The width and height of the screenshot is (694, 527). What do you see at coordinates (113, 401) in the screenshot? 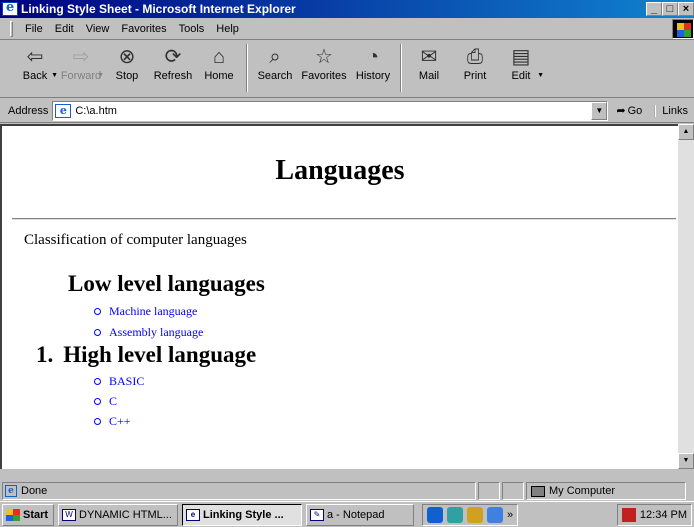
I see `list-item-text: C` at bounding box center [113, 401].